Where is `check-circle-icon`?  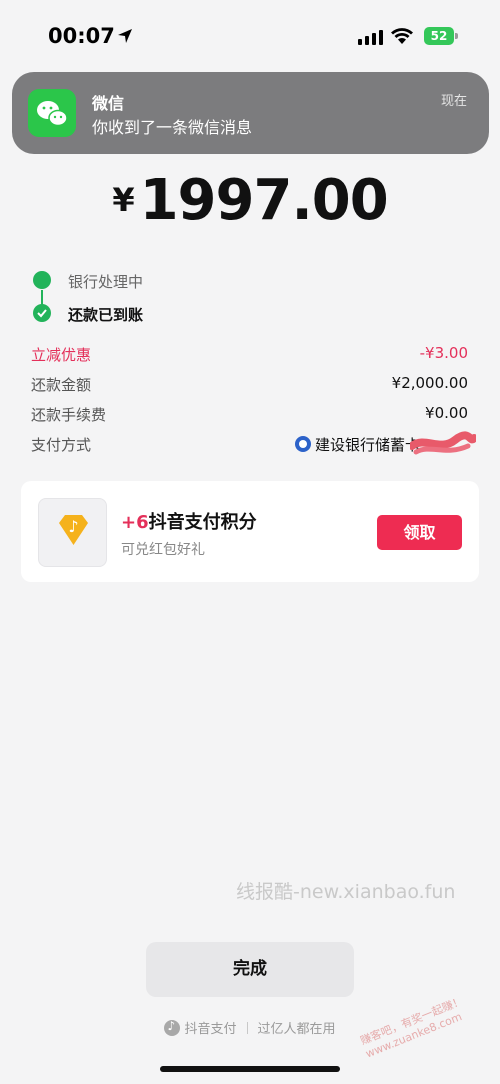 check-circle-icon is located at coordinates (42, 313).